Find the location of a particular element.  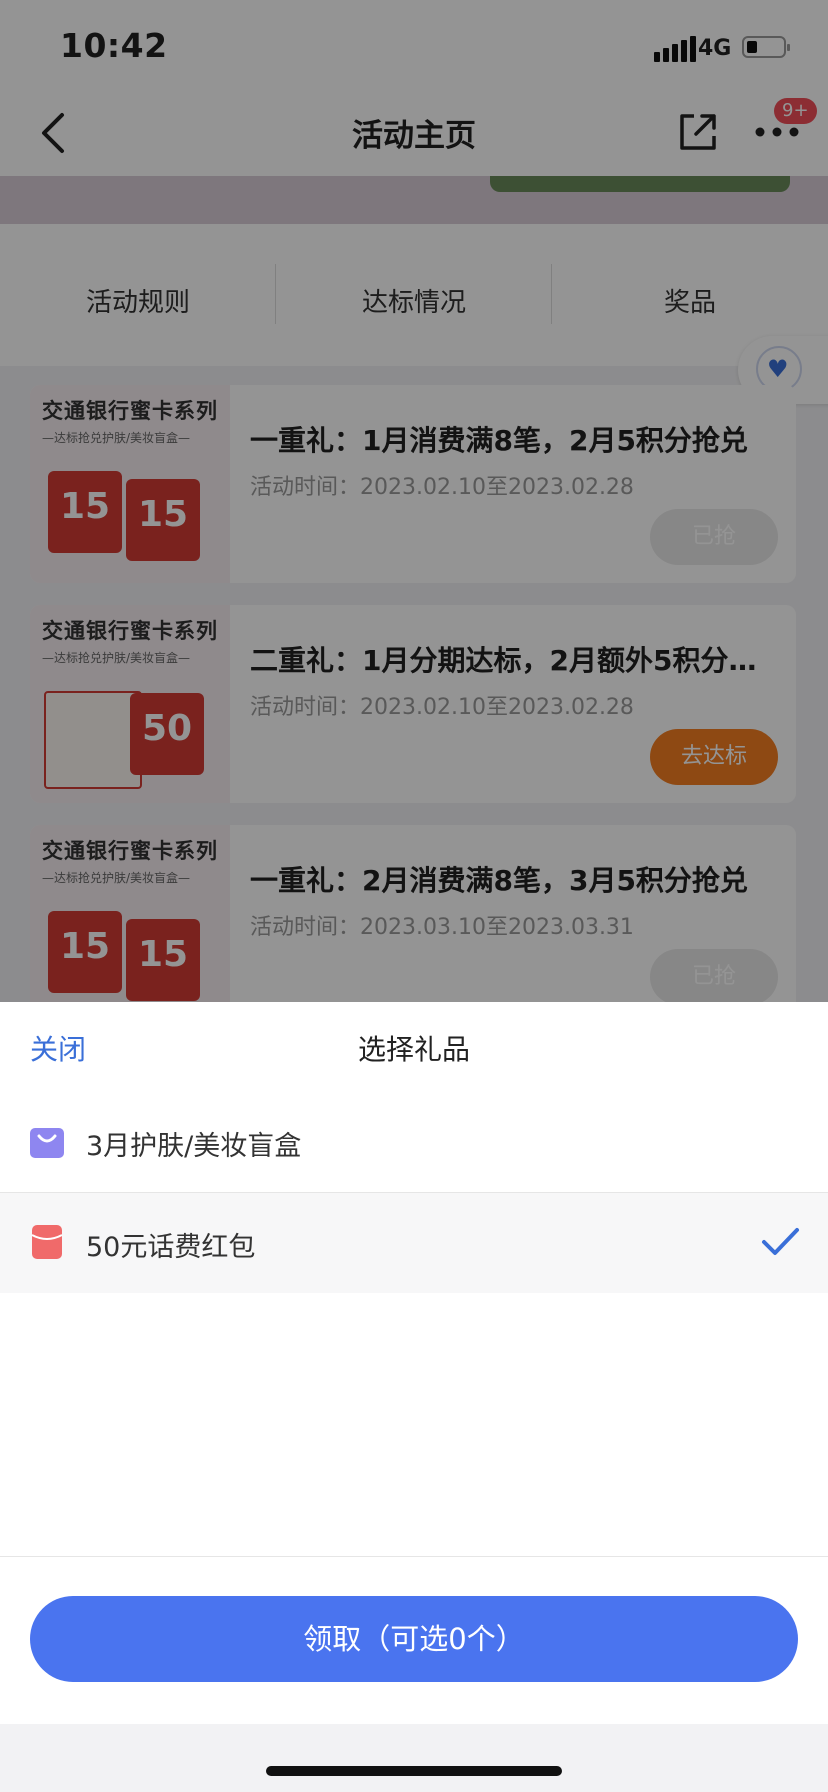

shopping-bag-icon is located at coordinates (47, 1143).